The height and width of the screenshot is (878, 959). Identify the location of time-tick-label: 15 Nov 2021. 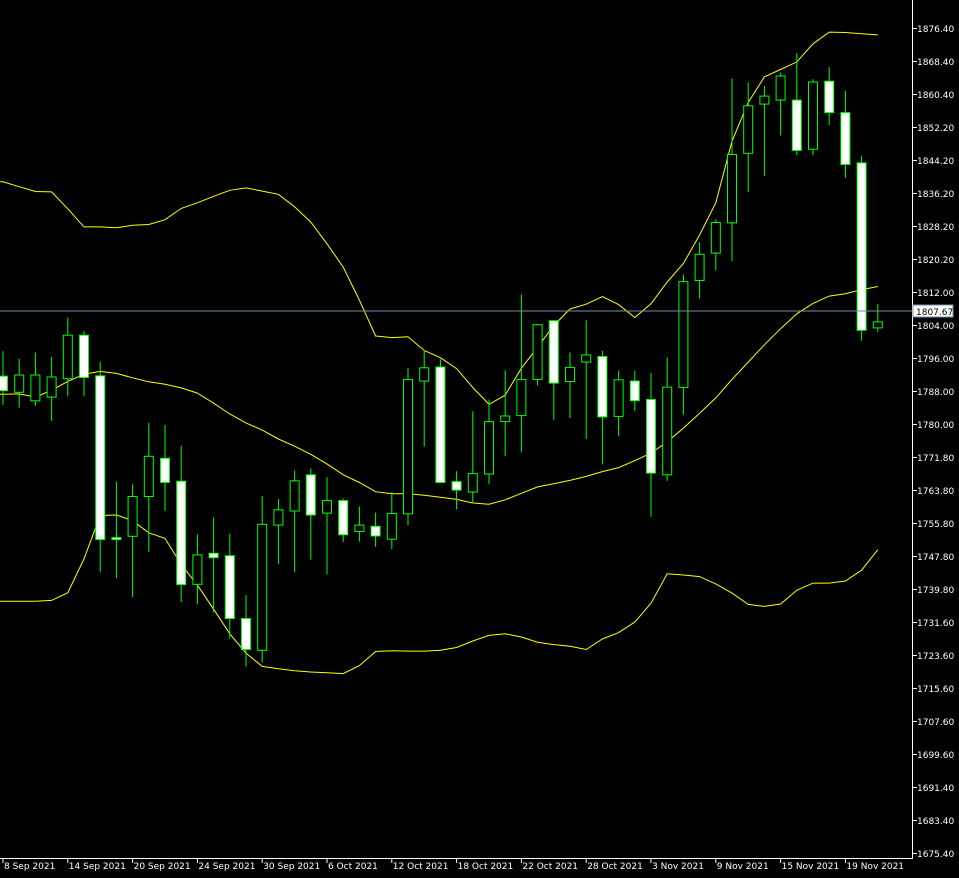
(811, 867).